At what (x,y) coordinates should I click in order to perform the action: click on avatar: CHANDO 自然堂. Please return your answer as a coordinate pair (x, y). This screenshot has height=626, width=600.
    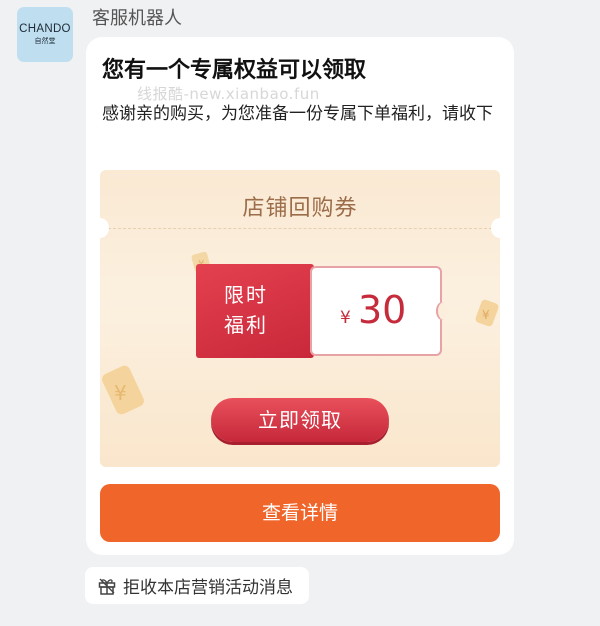
    Looking at the image, I should click on (45, 34).